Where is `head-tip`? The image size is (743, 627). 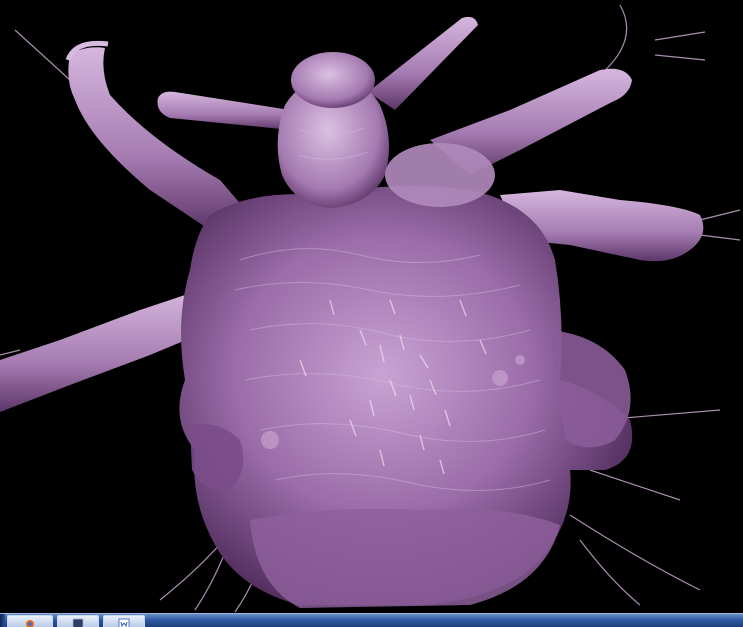
head-tip is located at coordinates (333, 80).